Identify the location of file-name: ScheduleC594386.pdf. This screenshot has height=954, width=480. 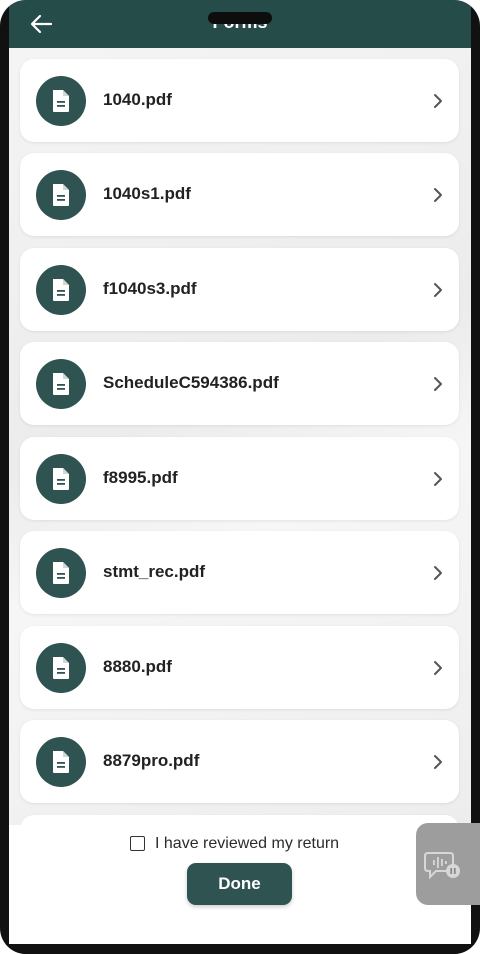
(191, 382).